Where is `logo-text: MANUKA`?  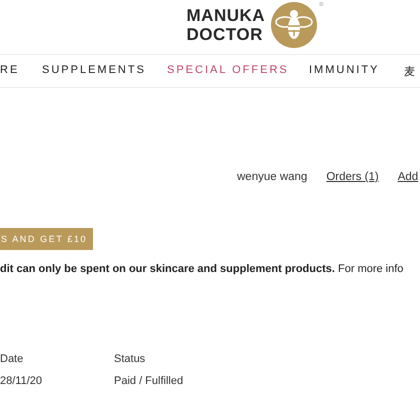 logo-text: MANUKA is located at coordinates (226, 15).